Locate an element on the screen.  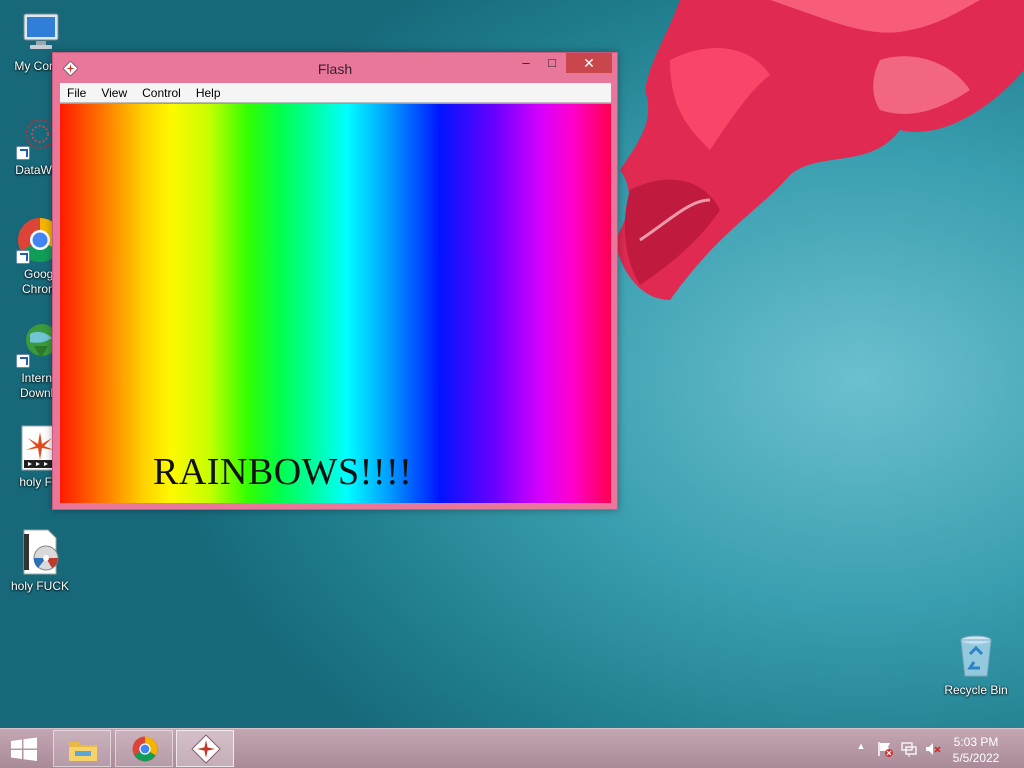
action-center-flag-icon is located at coordinates (885, 749).